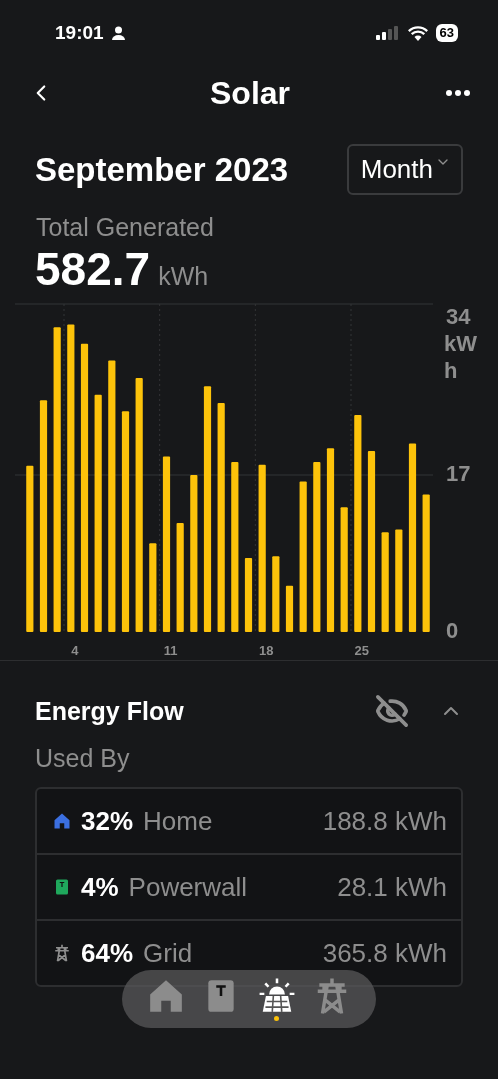 This screenshot has width=498, height=1079. I want to click on solar-panel-icon, so click(276, 996).